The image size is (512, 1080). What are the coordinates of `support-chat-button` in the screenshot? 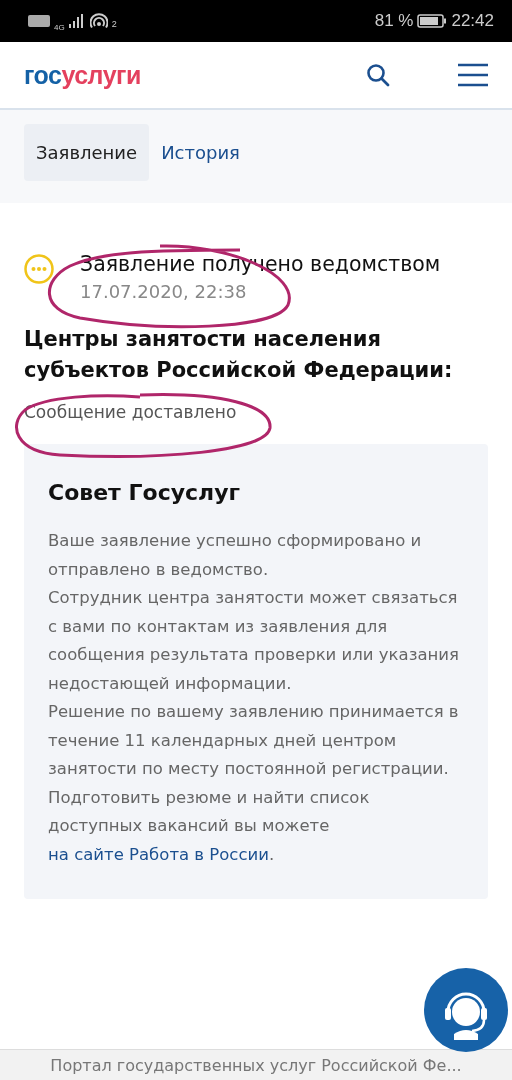 It's located at (466, 1010).